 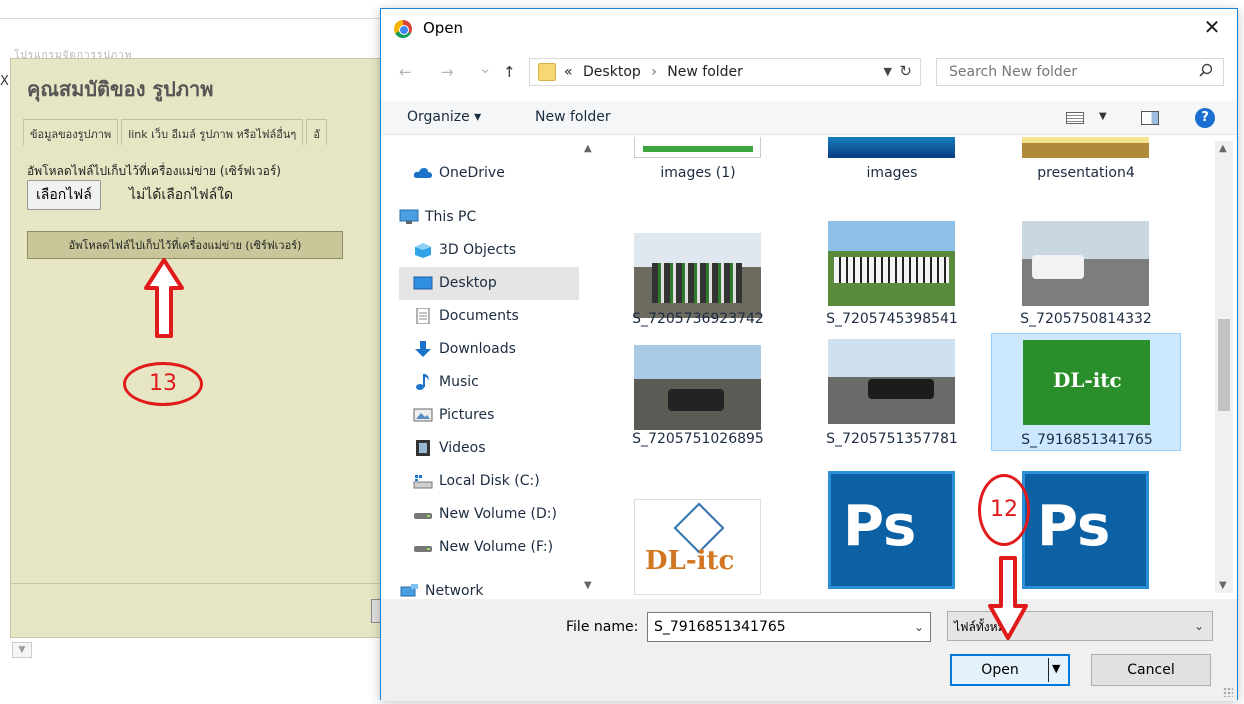 I want to click on file-name: images (1), so click(x=698, y=173).